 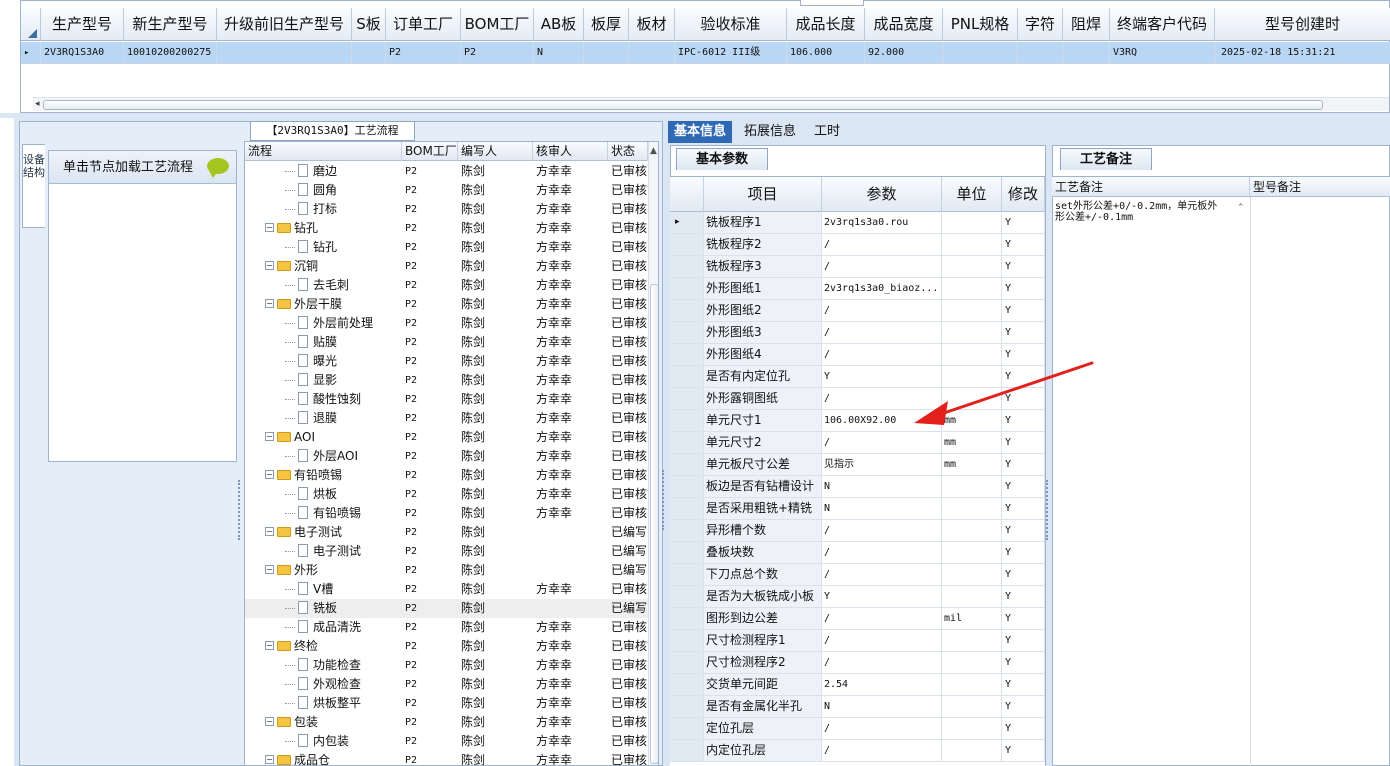 What do you see at coordinates (882, 464) in the screenshot?
I see `param-value-cell: 见指示` at bounding box center [882, 464].